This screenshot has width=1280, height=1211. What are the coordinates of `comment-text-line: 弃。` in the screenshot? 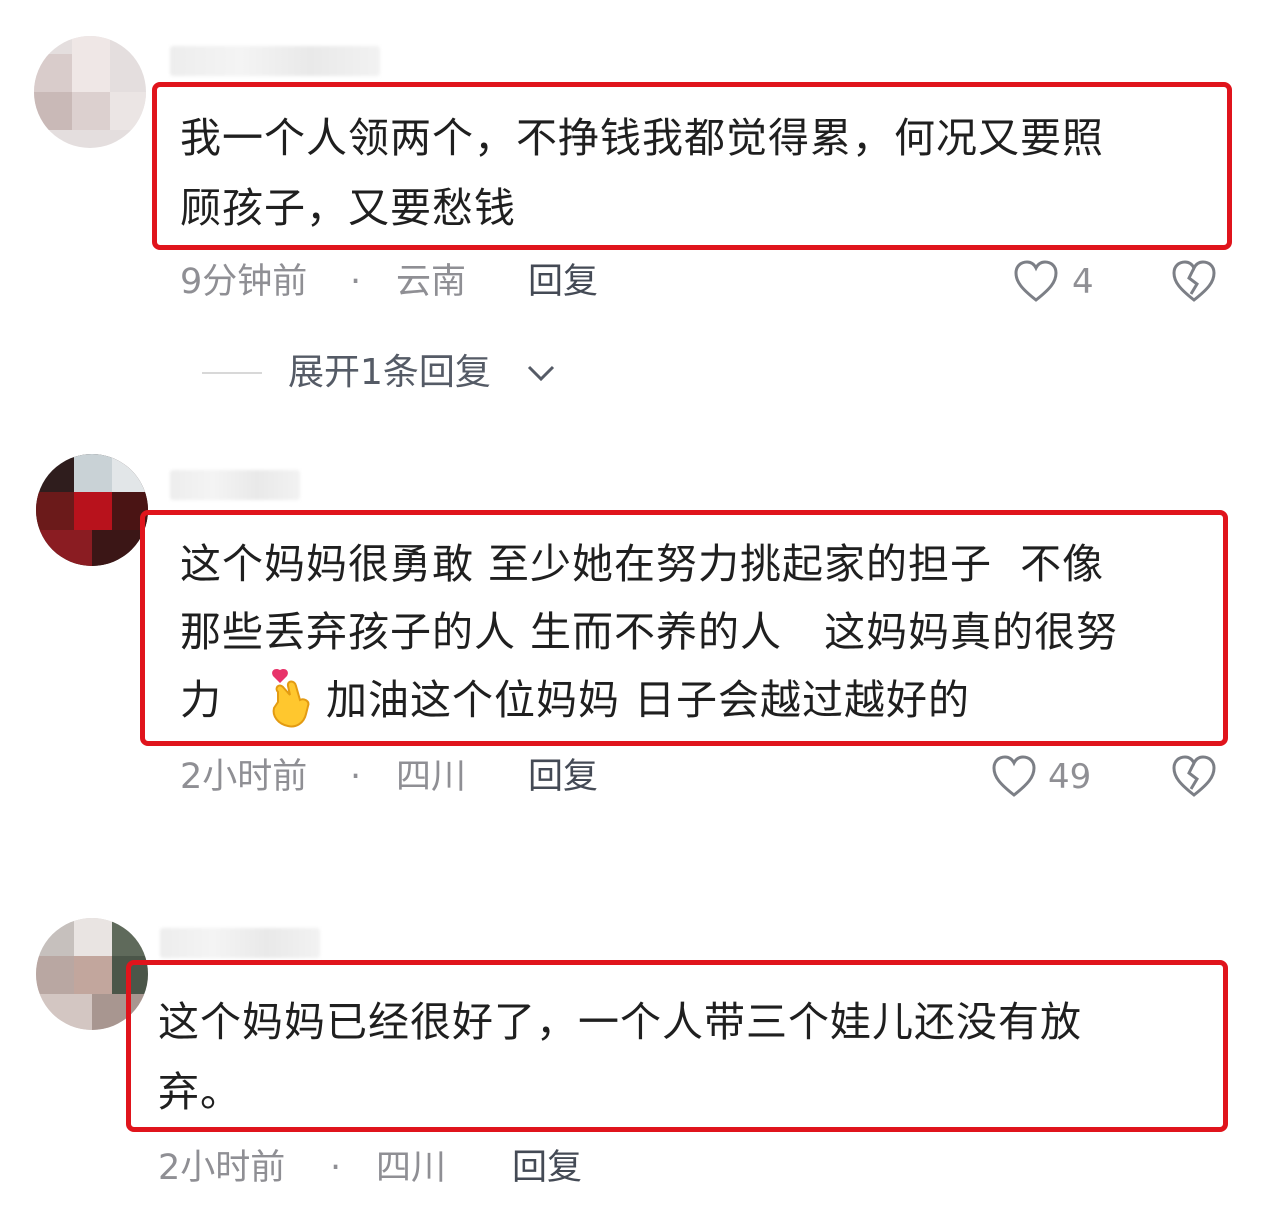 It's located at (200, 1092).